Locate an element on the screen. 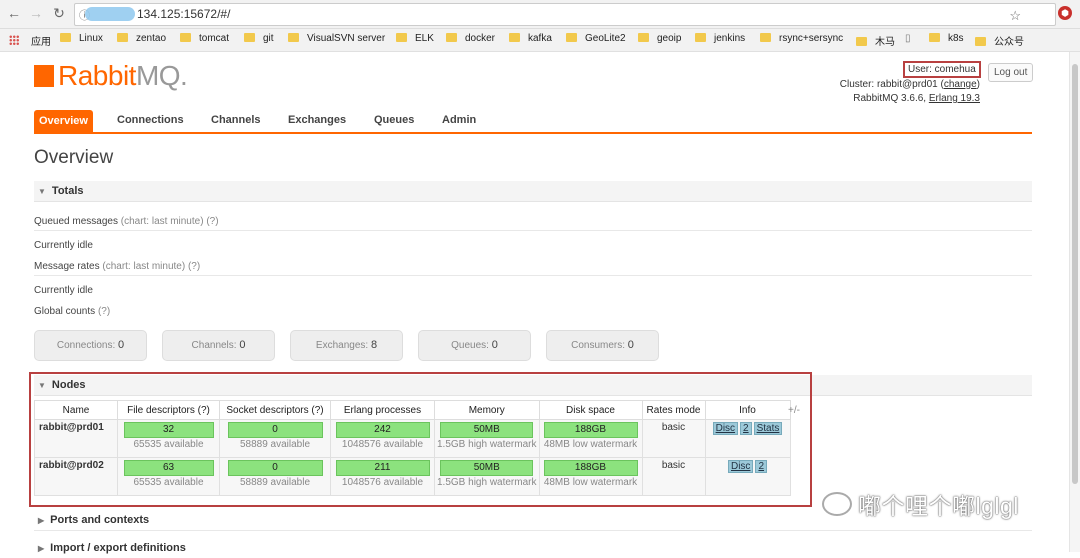 The image size is (1080, 558). apps-icon is located at coordinates (14, 40).